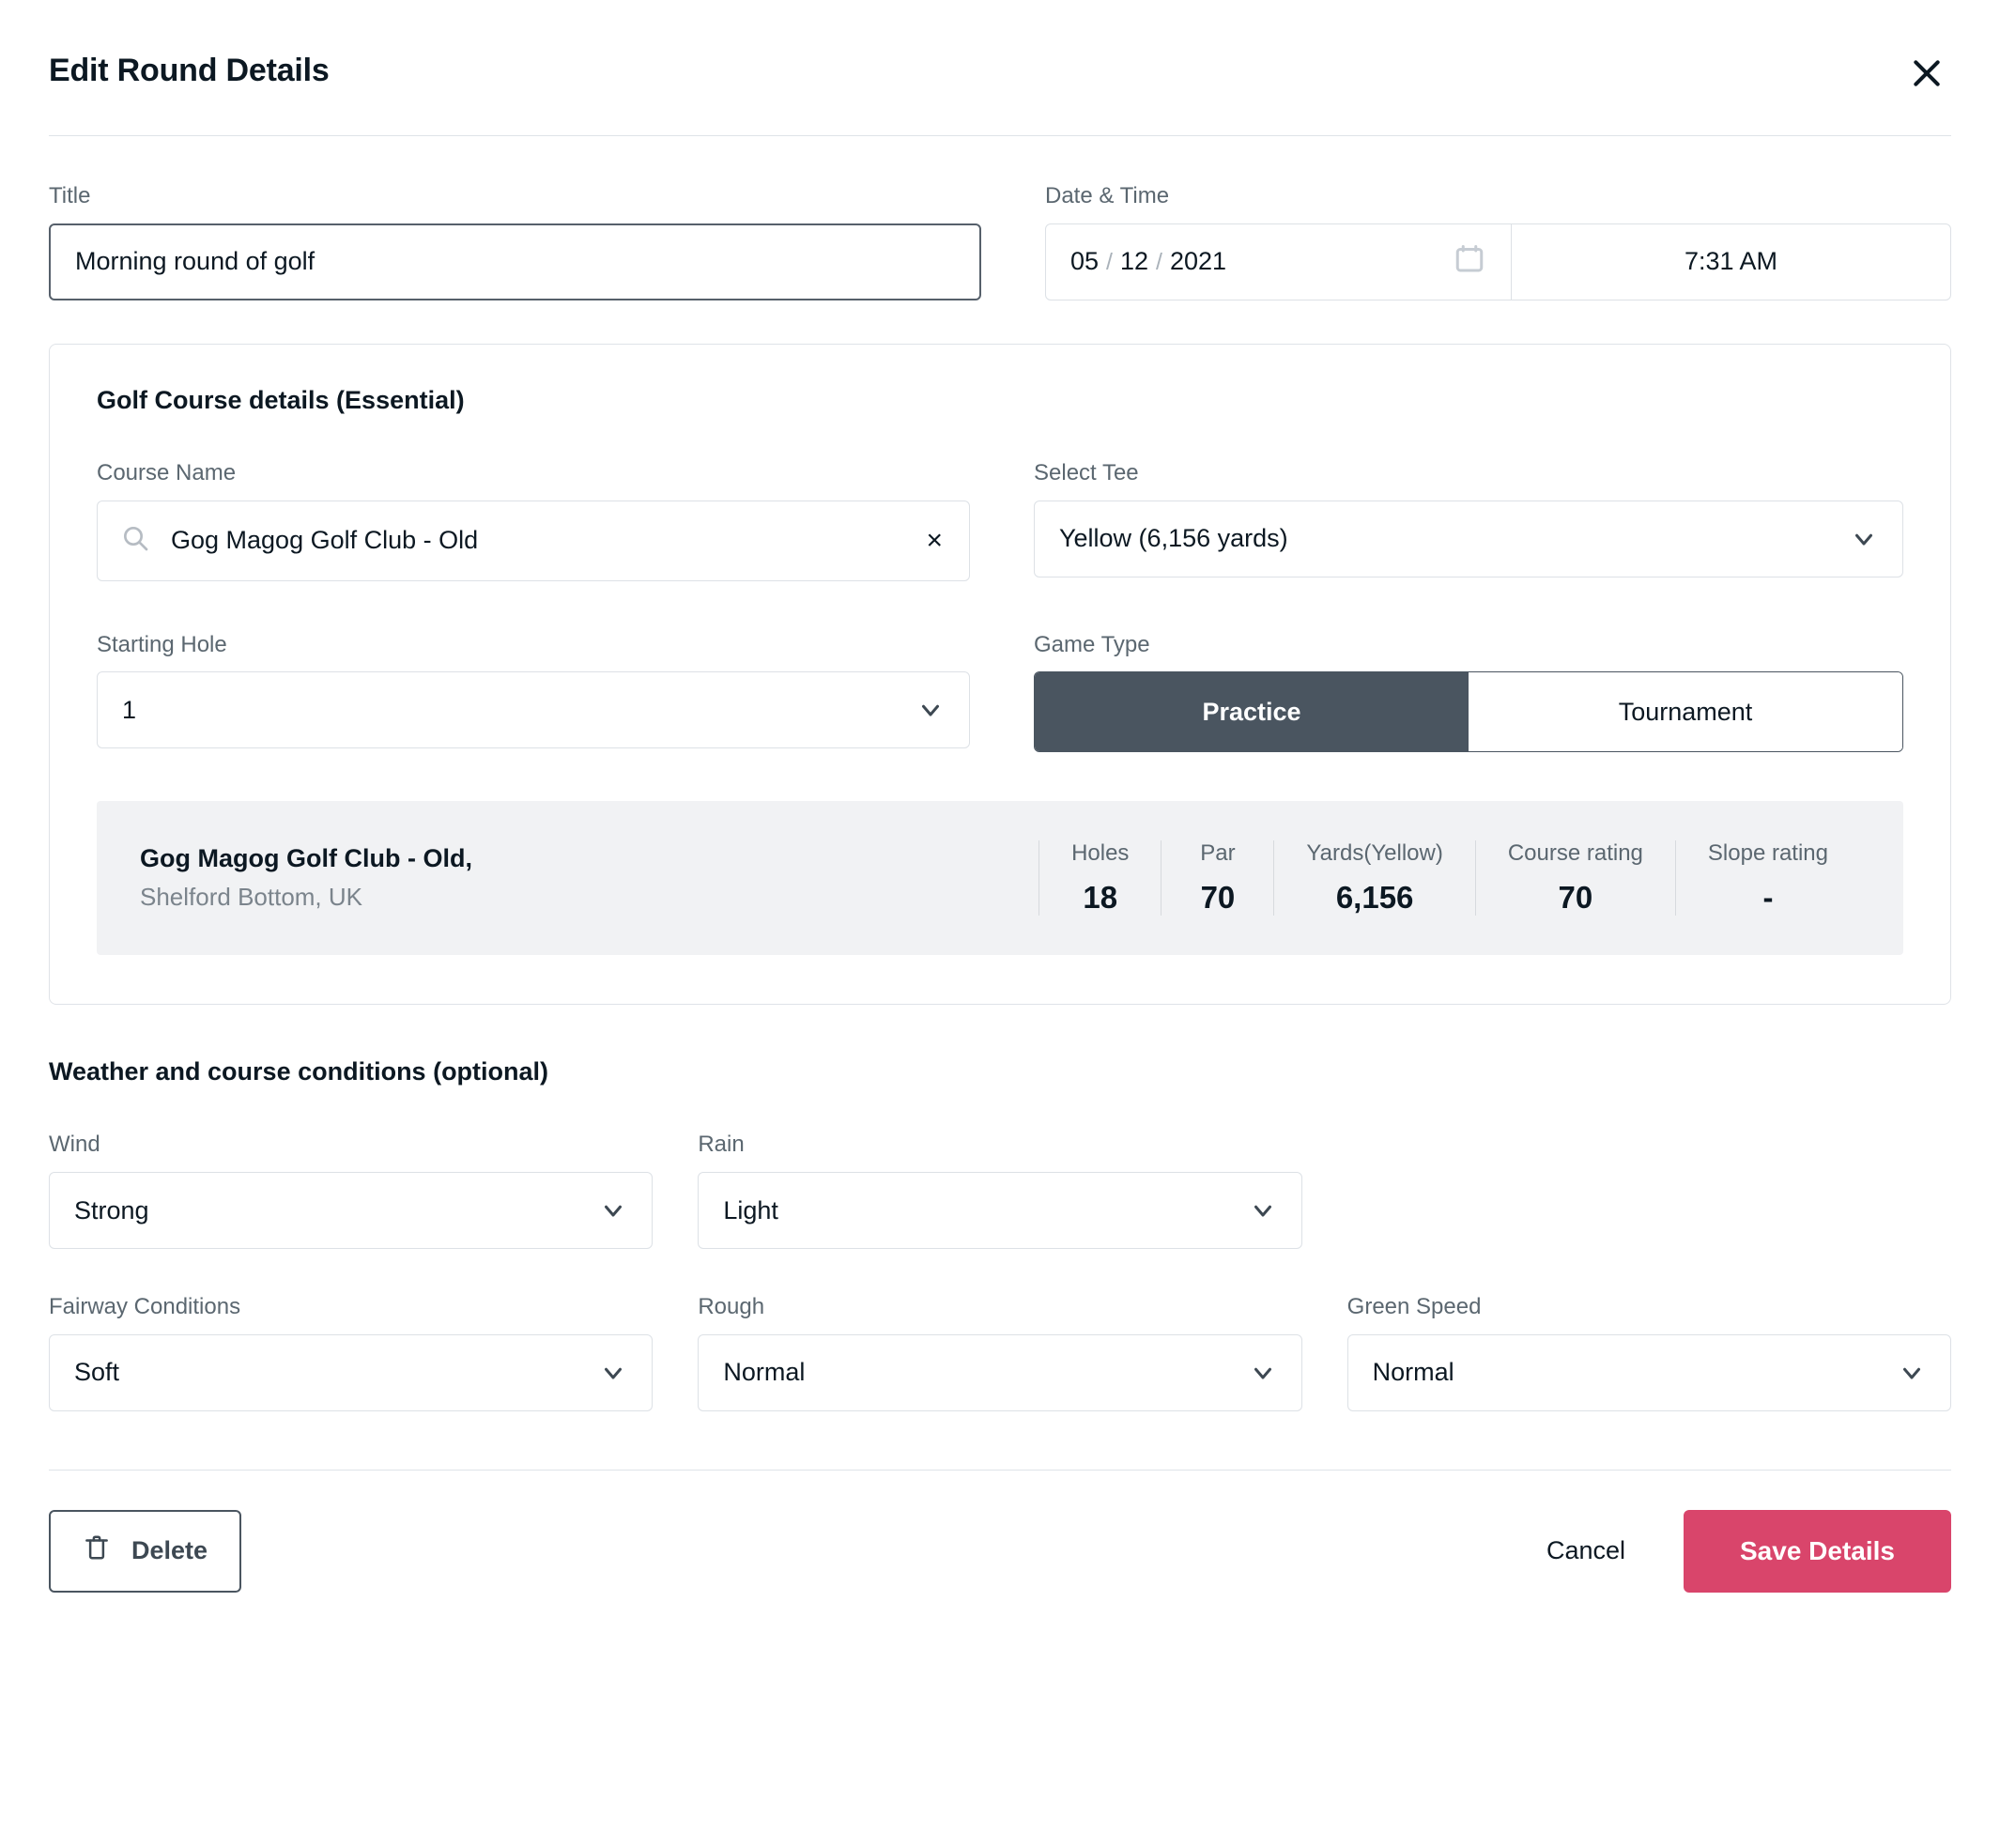 This screenshot has height=1848, width=2000. I want to click on fairway-dropdown: Soft, so click(351, 1372).